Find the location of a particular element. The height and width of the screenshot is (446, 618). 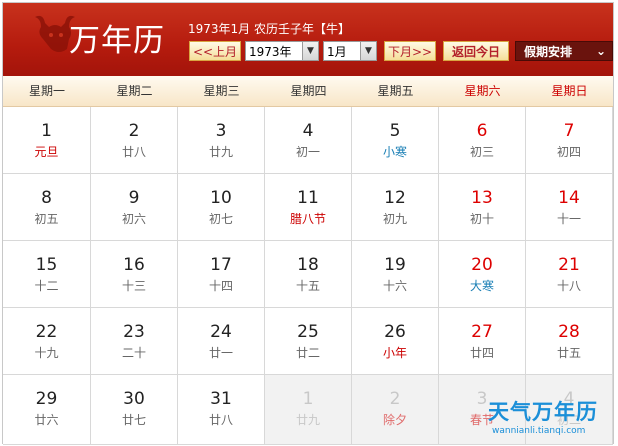

weekday-label: 星期四 is located at coordinates (308, 91).